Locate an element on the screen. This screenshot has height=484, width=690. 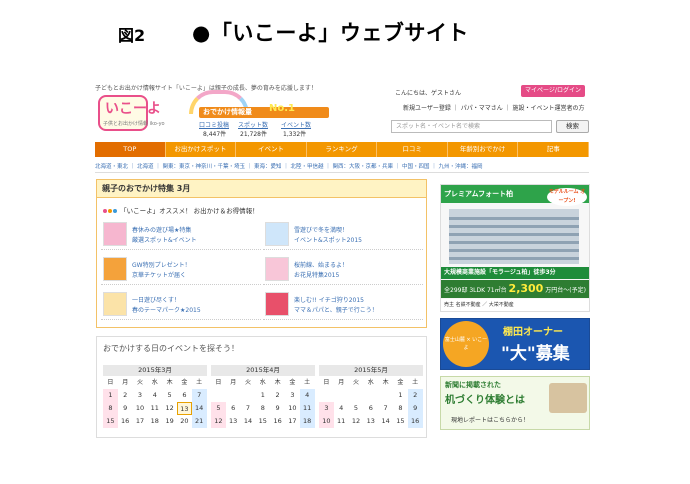
nav-spots: お出かけスポット is located at coordinates (201, 149).